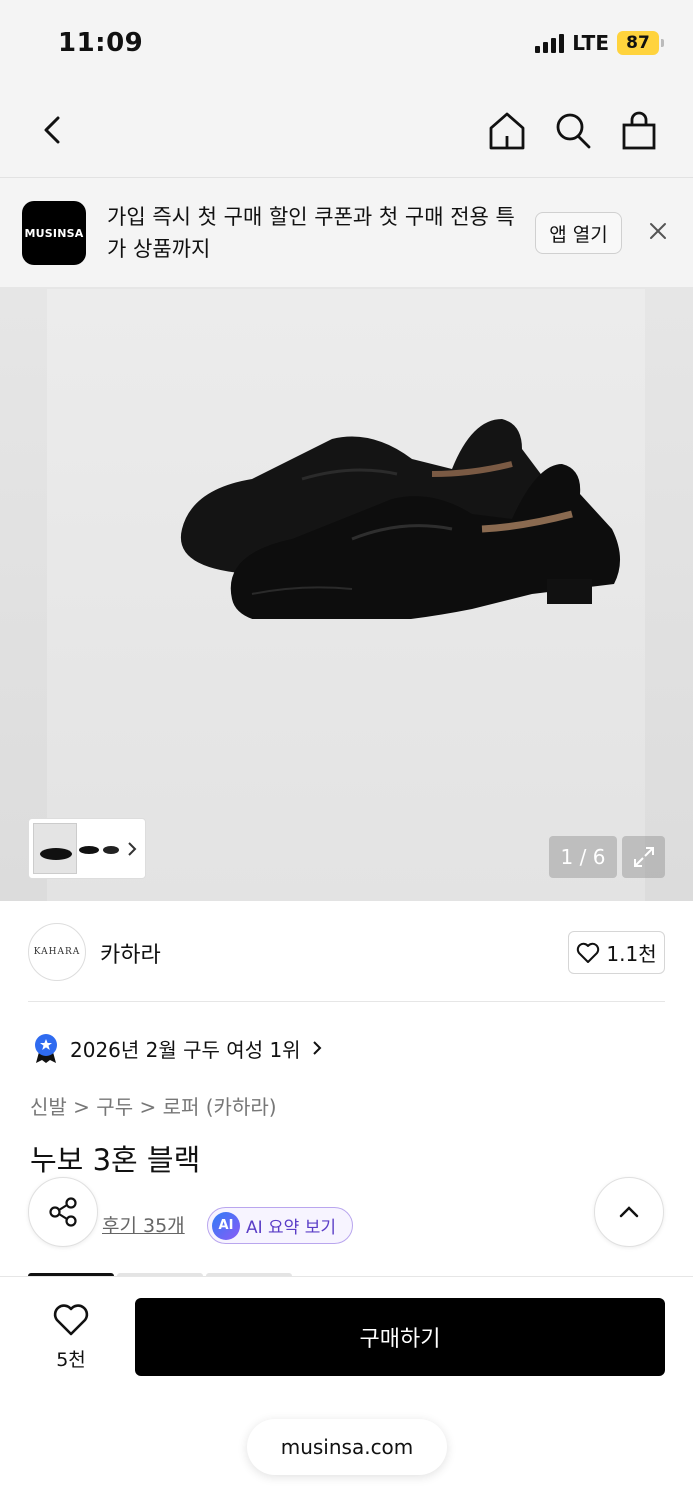 This screenshot has width=693, height=1500. What do you see at coordinates (114, 1107) in the screenshot?
I see `breadcrumb-item: 구두` at bounding box center [114, 1107].